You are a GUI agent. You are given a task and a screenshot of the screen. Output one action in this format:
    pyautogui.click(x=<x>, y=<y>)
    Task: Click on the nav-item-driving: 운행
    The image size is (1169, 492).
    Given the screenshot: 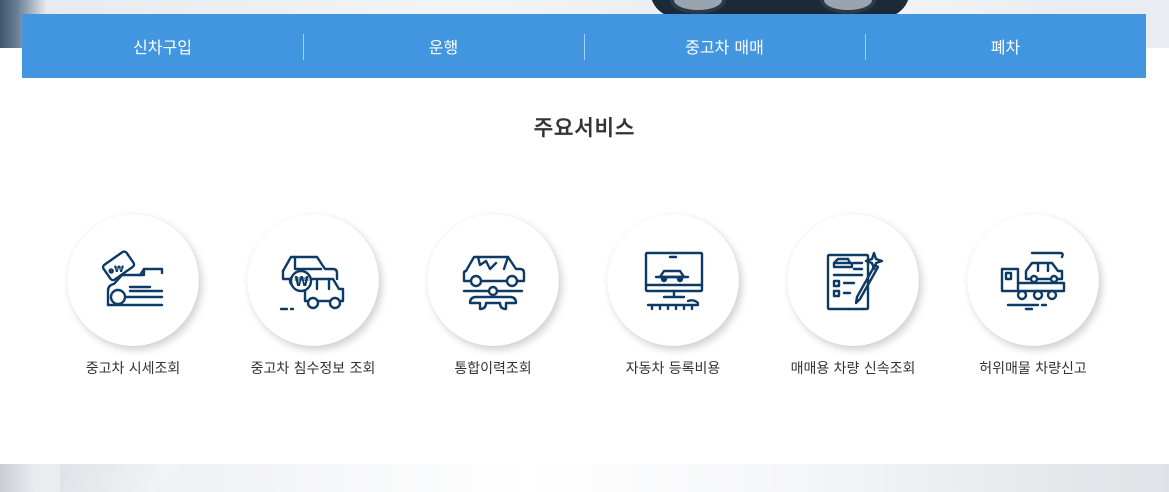 What is the action you would take?
    pyautogui.click(x=443, y=46)
    